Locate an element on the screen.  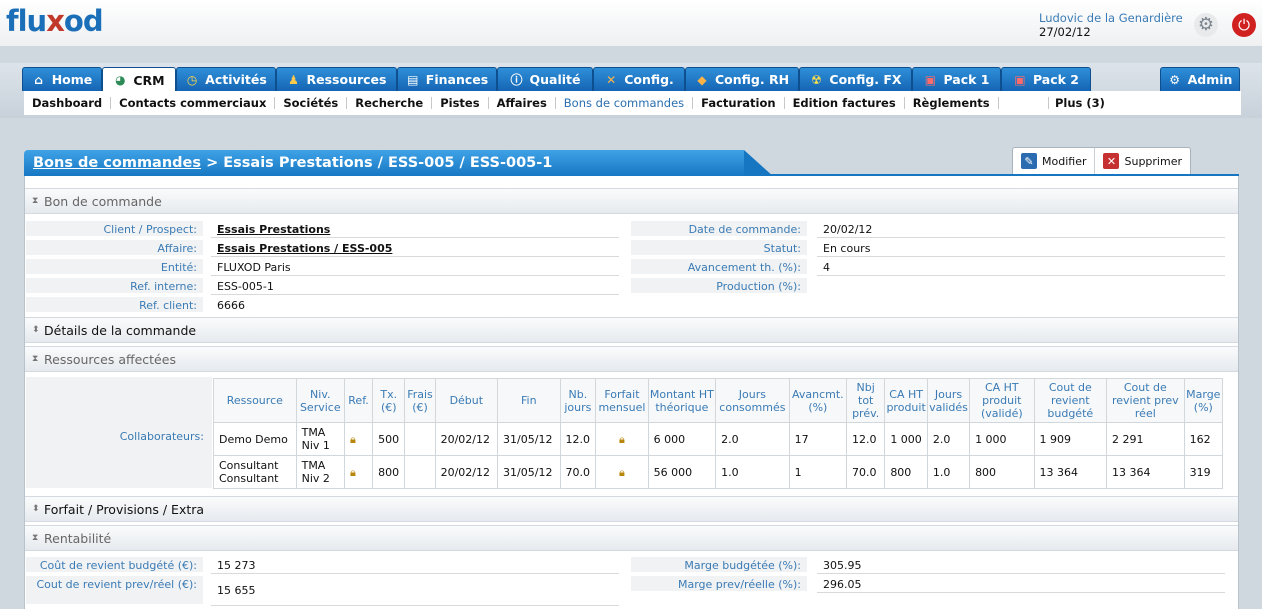
field-label: Statut: is located at coordinates (719, 248).